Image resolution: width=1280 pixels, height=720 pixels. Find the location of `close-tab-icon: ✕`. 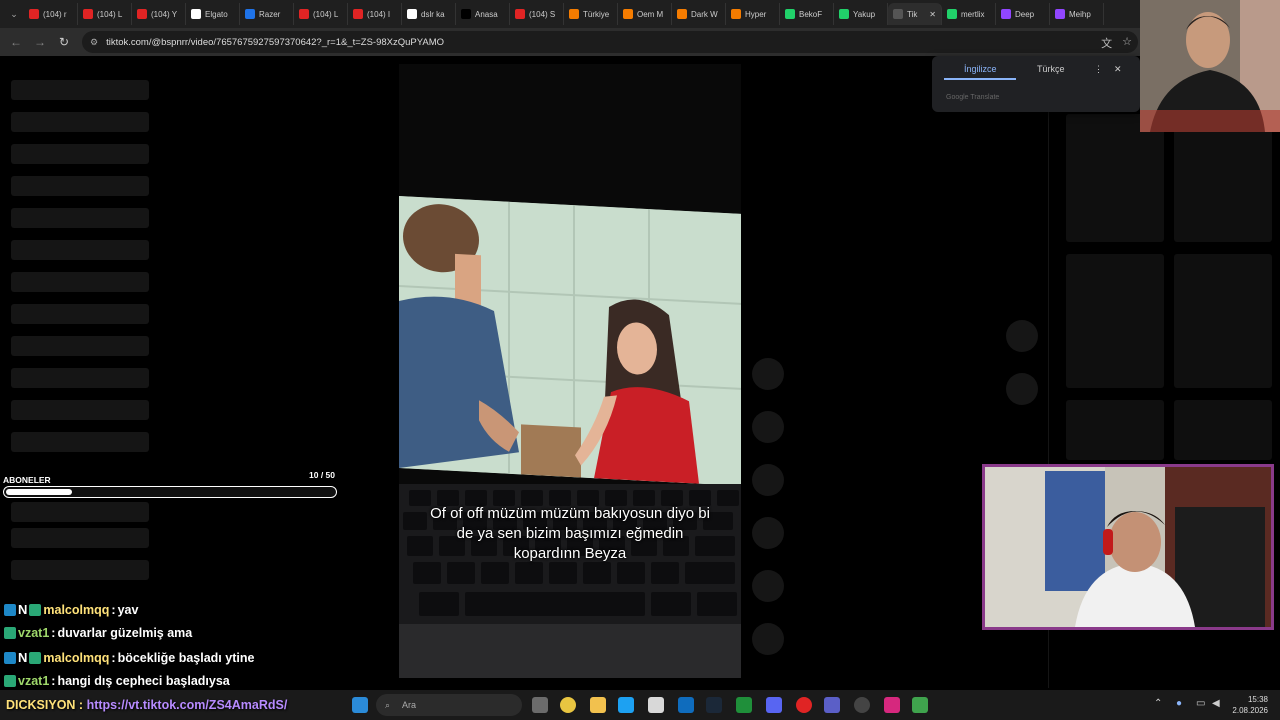

close-tab-icon: ✕ is located at coordinates (932, 14).